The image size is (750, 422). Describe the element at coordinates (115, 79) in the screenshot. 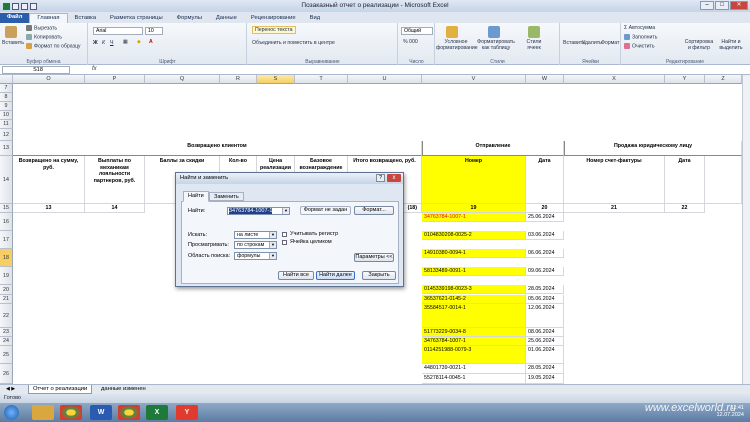

I see `column-header: P` at that location.